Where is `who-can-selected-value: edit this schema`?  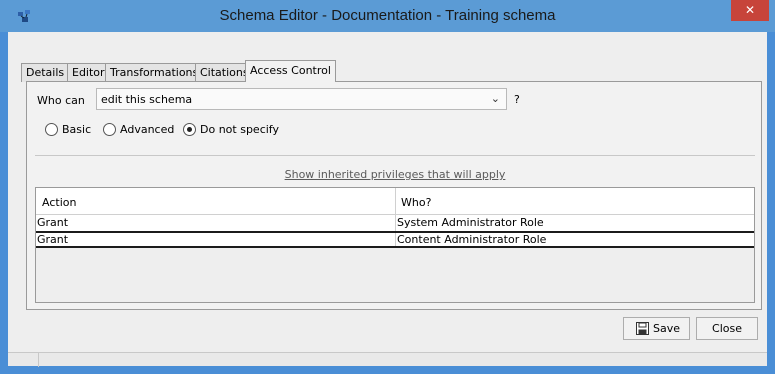
who-can-selected-value: edit this schema is located at coordinates (147, 99).